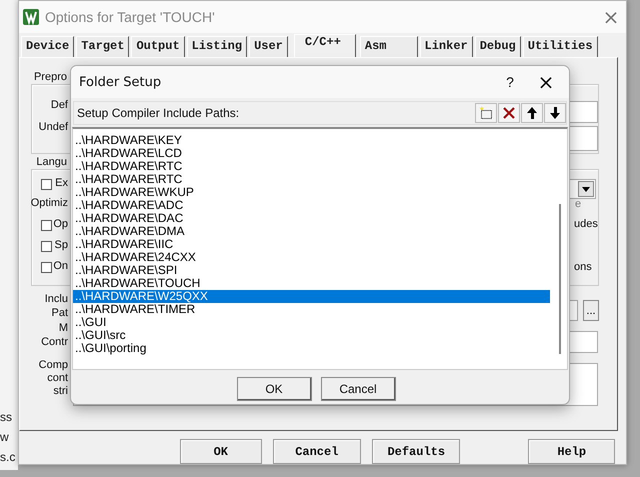 The image size is (640, 477). Describe the element at coordinates (54, 342) in the screenshot. I see `field-label: Contr` at that location.